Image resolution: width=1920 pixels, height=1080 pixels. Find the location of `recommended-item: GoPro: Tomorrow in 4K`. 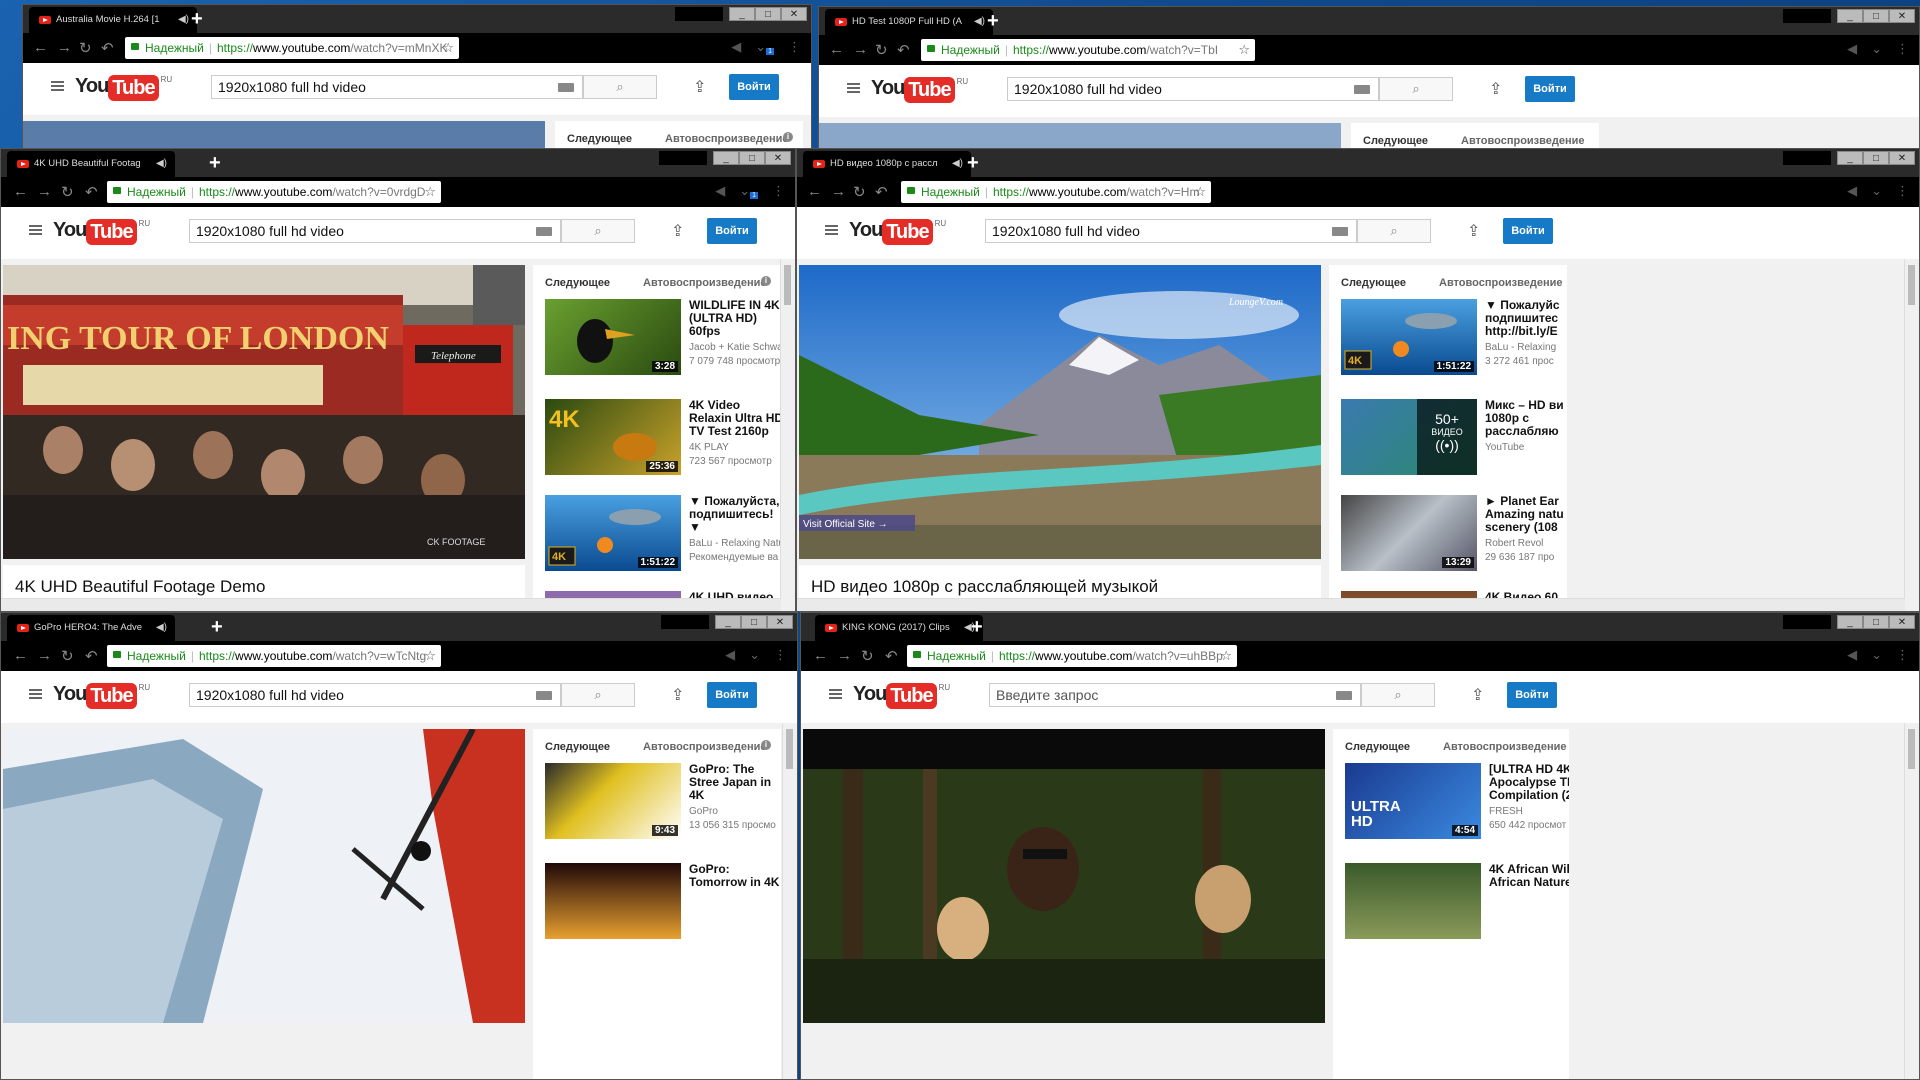

recommended-item: GoPro: Tomorrow in 4K is located at coordinates (657, 908).